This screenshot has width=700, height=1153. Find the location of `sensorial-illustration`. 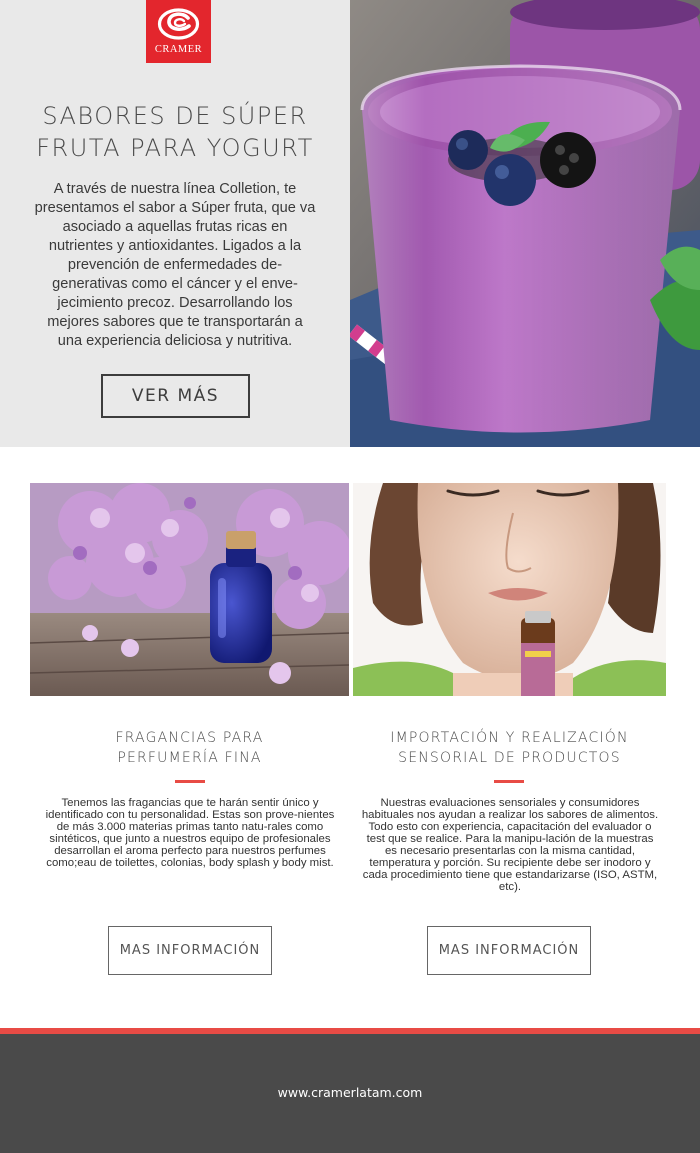

sensorial-illustration is located at coordinates (509, 589).